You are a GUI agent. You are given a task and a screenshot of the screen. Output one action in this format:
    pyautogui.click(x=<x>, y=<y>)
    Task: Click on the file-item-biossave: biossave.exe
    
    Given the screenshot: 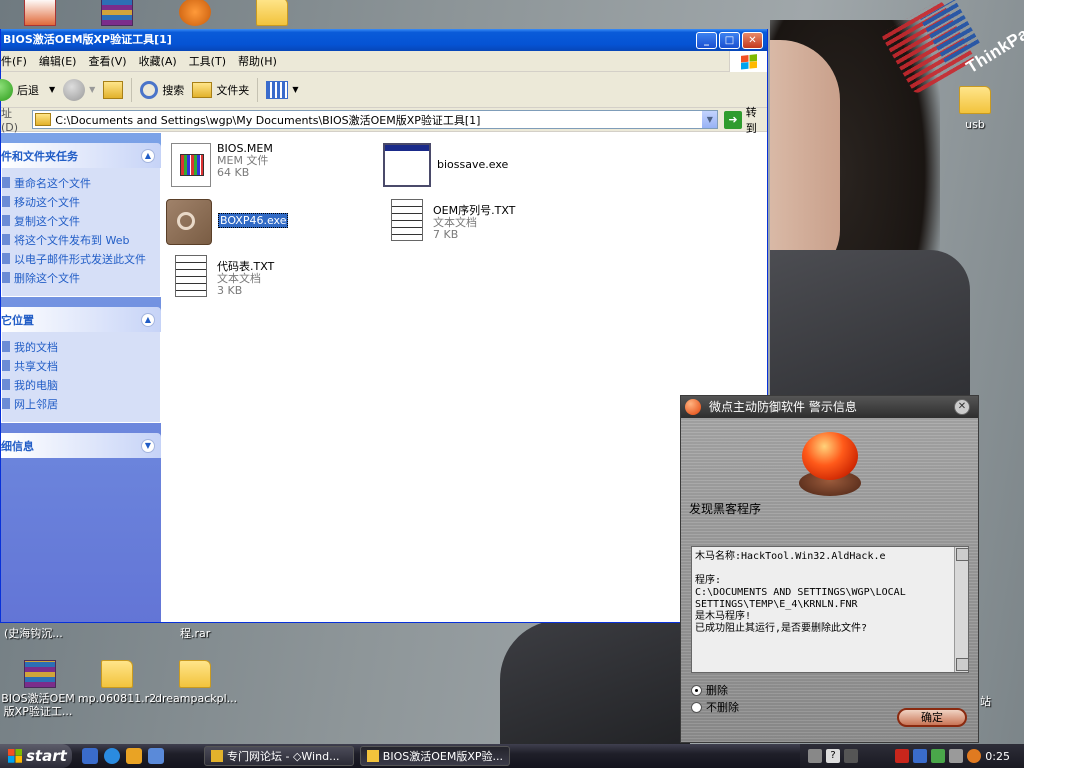 What is the action you would take?
    pyautogui.click(x=445, y=165)
    